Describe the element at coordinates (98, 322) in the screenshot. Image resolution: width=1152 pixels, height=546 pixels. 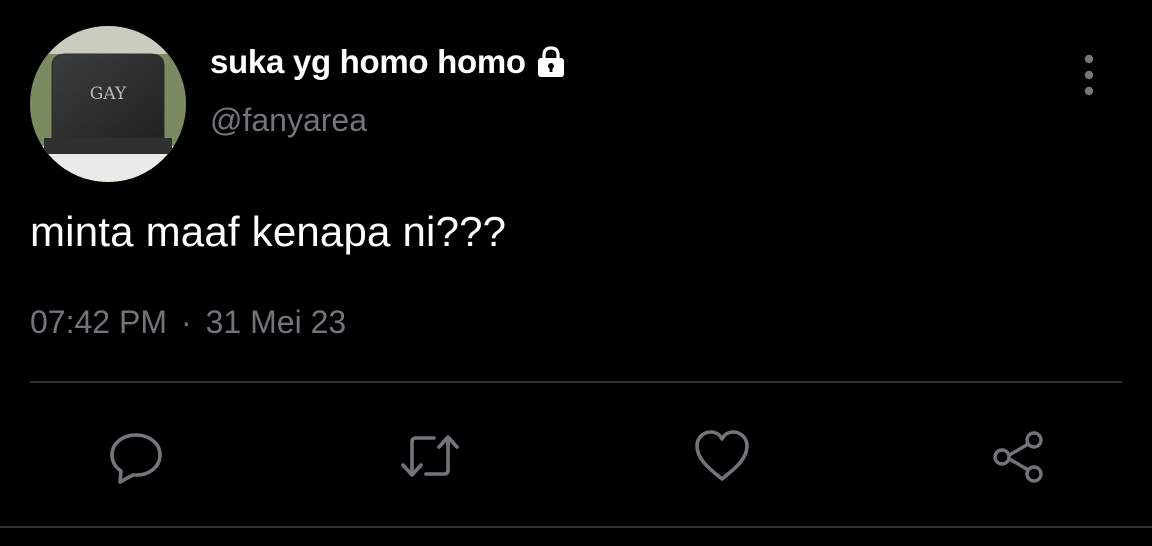
I see `tweet-time: 07:42 PM` at that location.